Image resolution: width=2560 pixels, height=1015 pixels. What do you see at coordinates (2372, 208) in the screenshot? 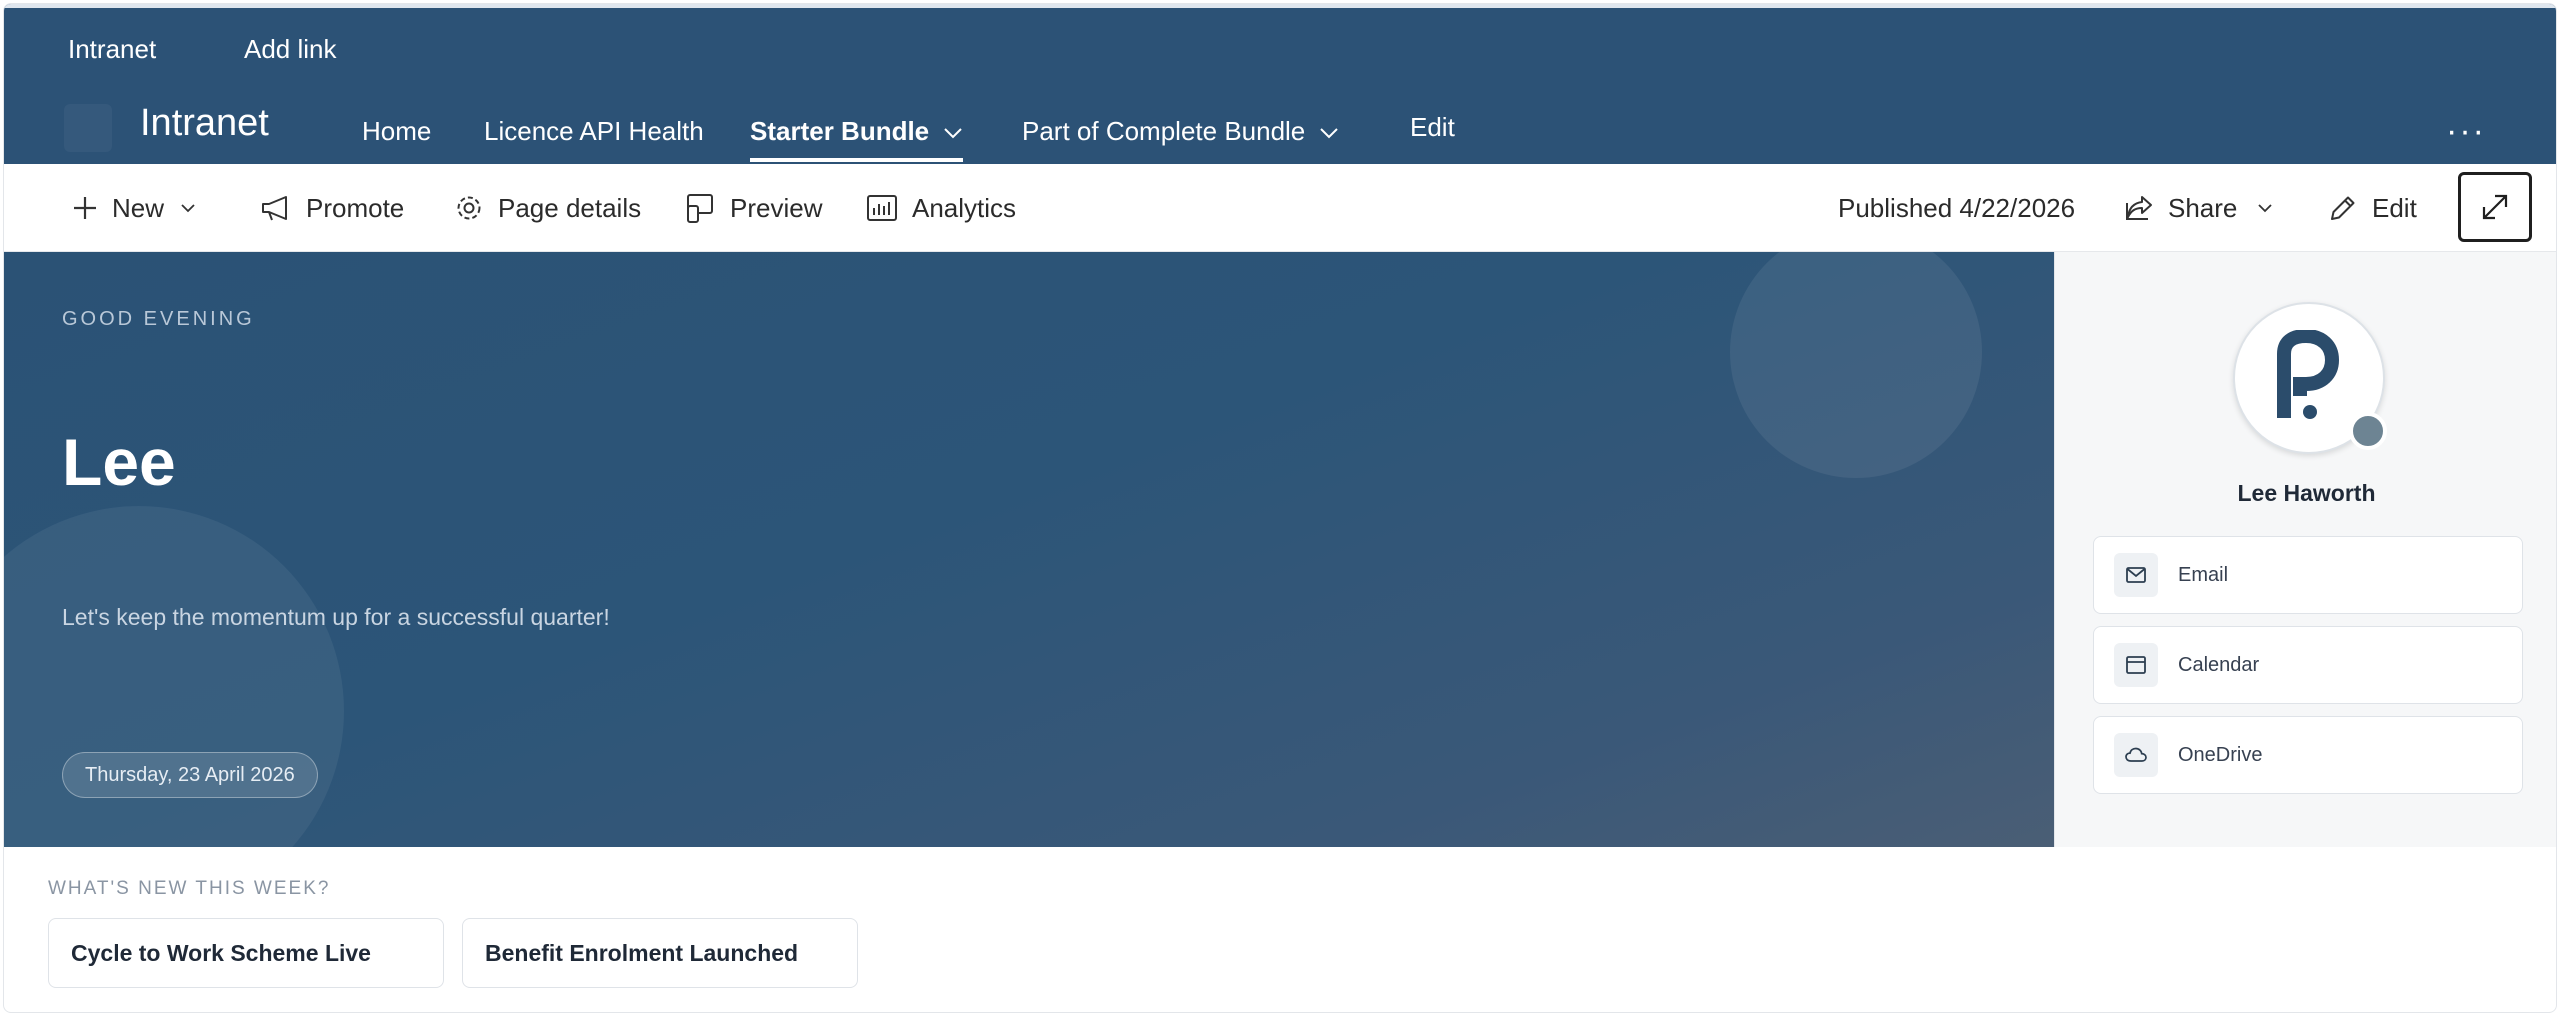
I see `edit-page-button: Edit` at bounding box center [2372, 208].